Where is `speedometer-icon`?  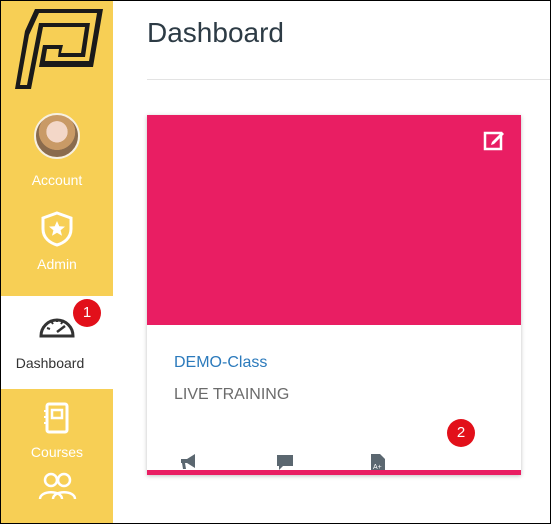
speedometer-icon is located at coordinates (57, 328).